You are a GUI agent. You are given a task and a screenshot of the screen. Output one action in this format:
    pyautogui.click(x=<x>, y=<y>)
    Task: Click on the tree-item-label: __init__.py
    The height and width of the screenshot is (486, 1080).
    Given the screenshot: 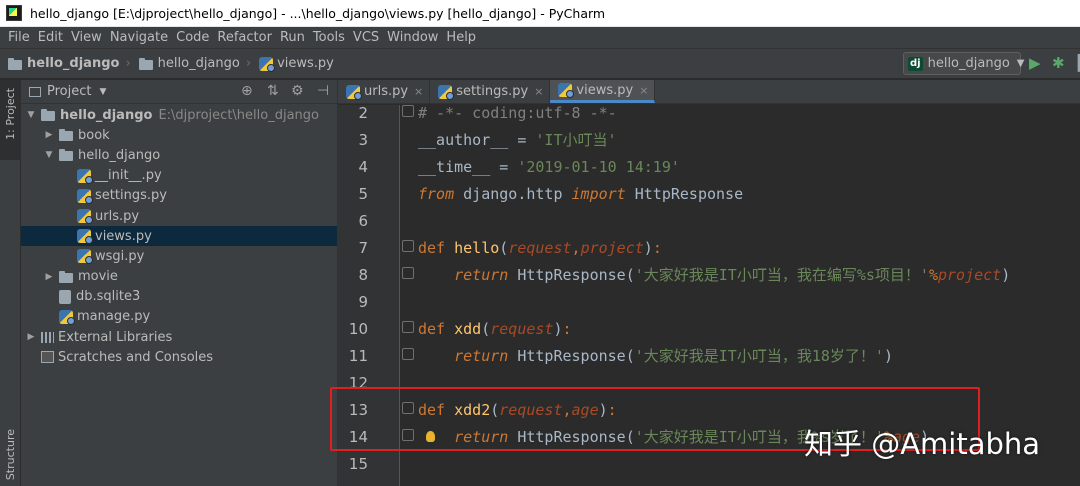 What is the action you would take?
    pyautogui.click(x=128, y=176)
    